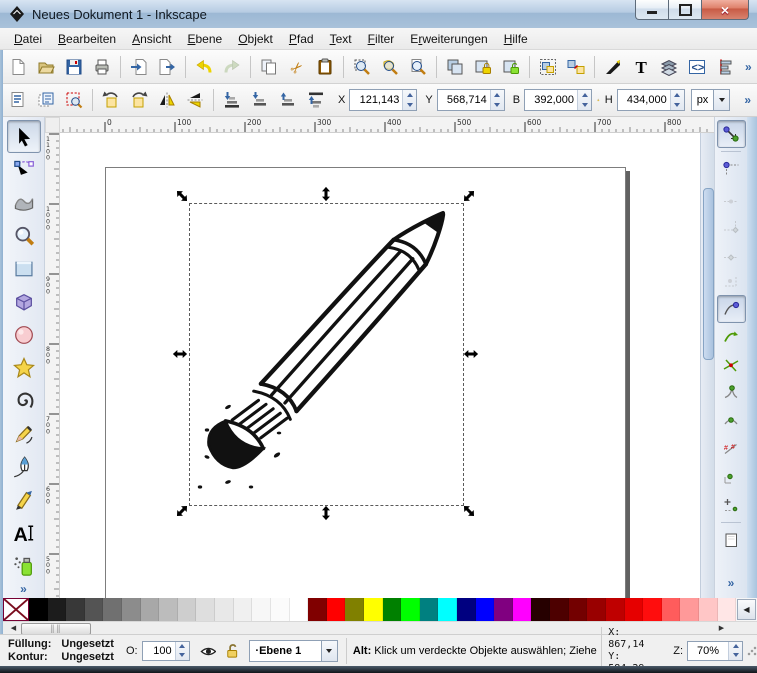 The width and height of the screenshot is (757, 673). I want to click on swatch-#707070, so click(113, 609).